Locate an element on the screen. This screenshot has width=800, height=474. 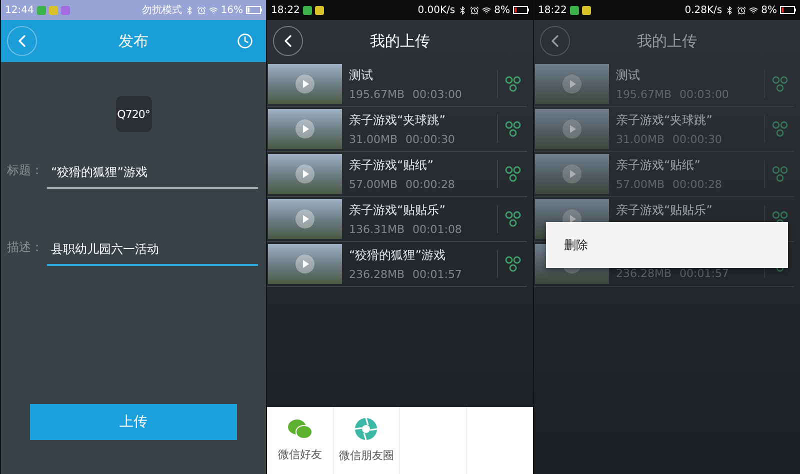
field-label: 标题： is located at coordinates (25, 170).